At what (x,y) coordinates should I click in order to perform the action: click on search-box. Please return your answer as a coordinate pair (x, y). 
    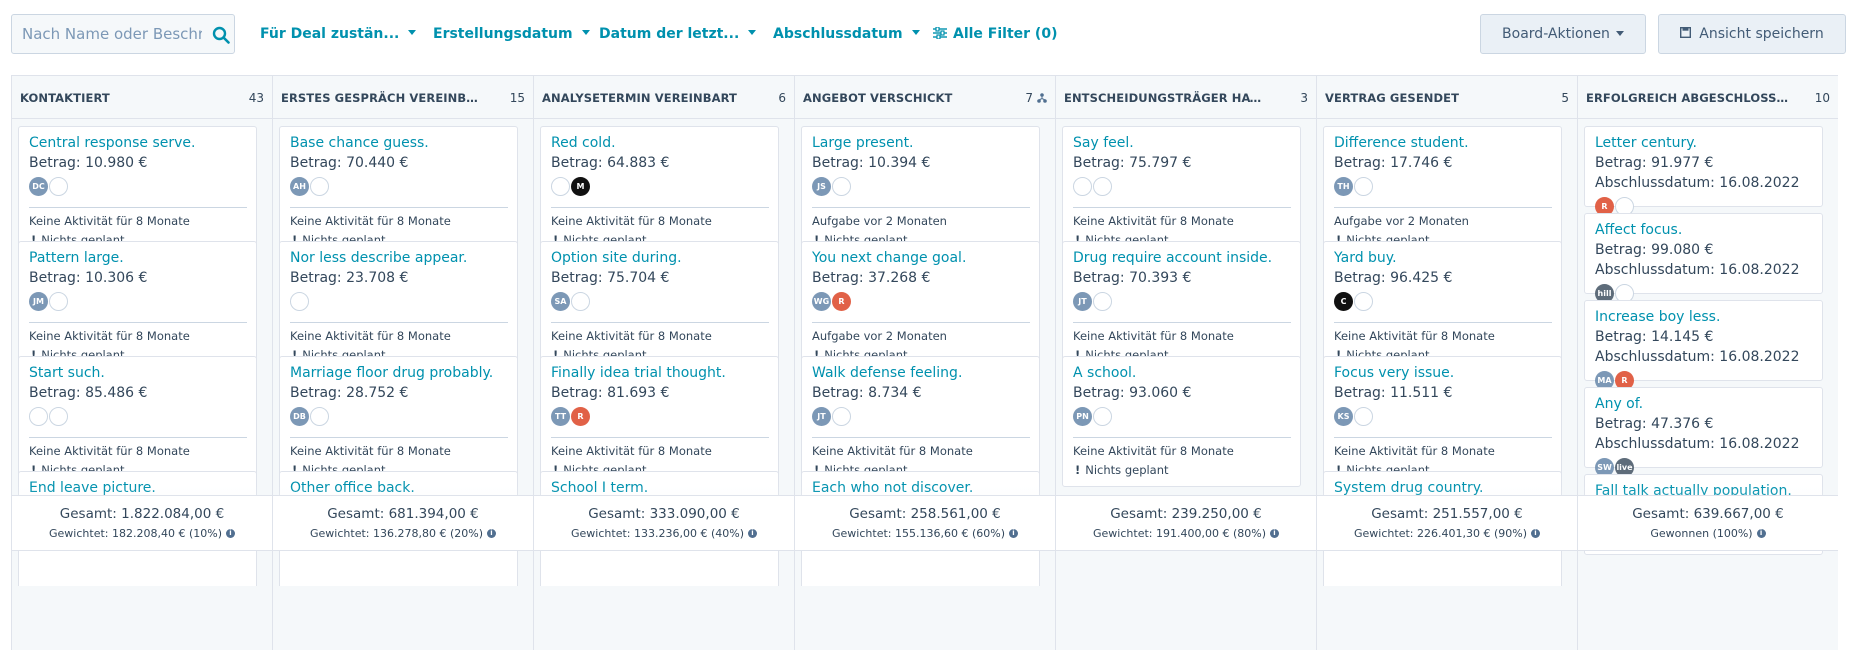
    Looking at the image, I should click on (123, 34).